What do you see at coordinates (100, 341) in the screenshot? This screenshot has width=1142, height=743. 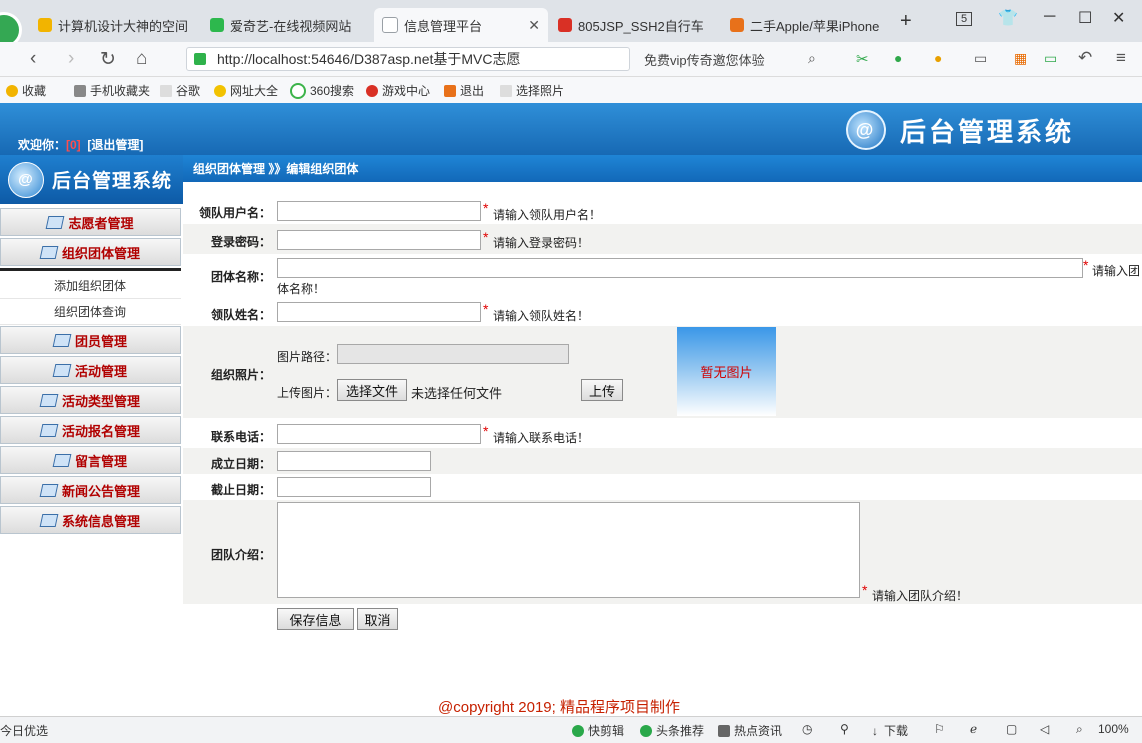 I see `menu-label: 团员管理` at bounding box center [100, 341].